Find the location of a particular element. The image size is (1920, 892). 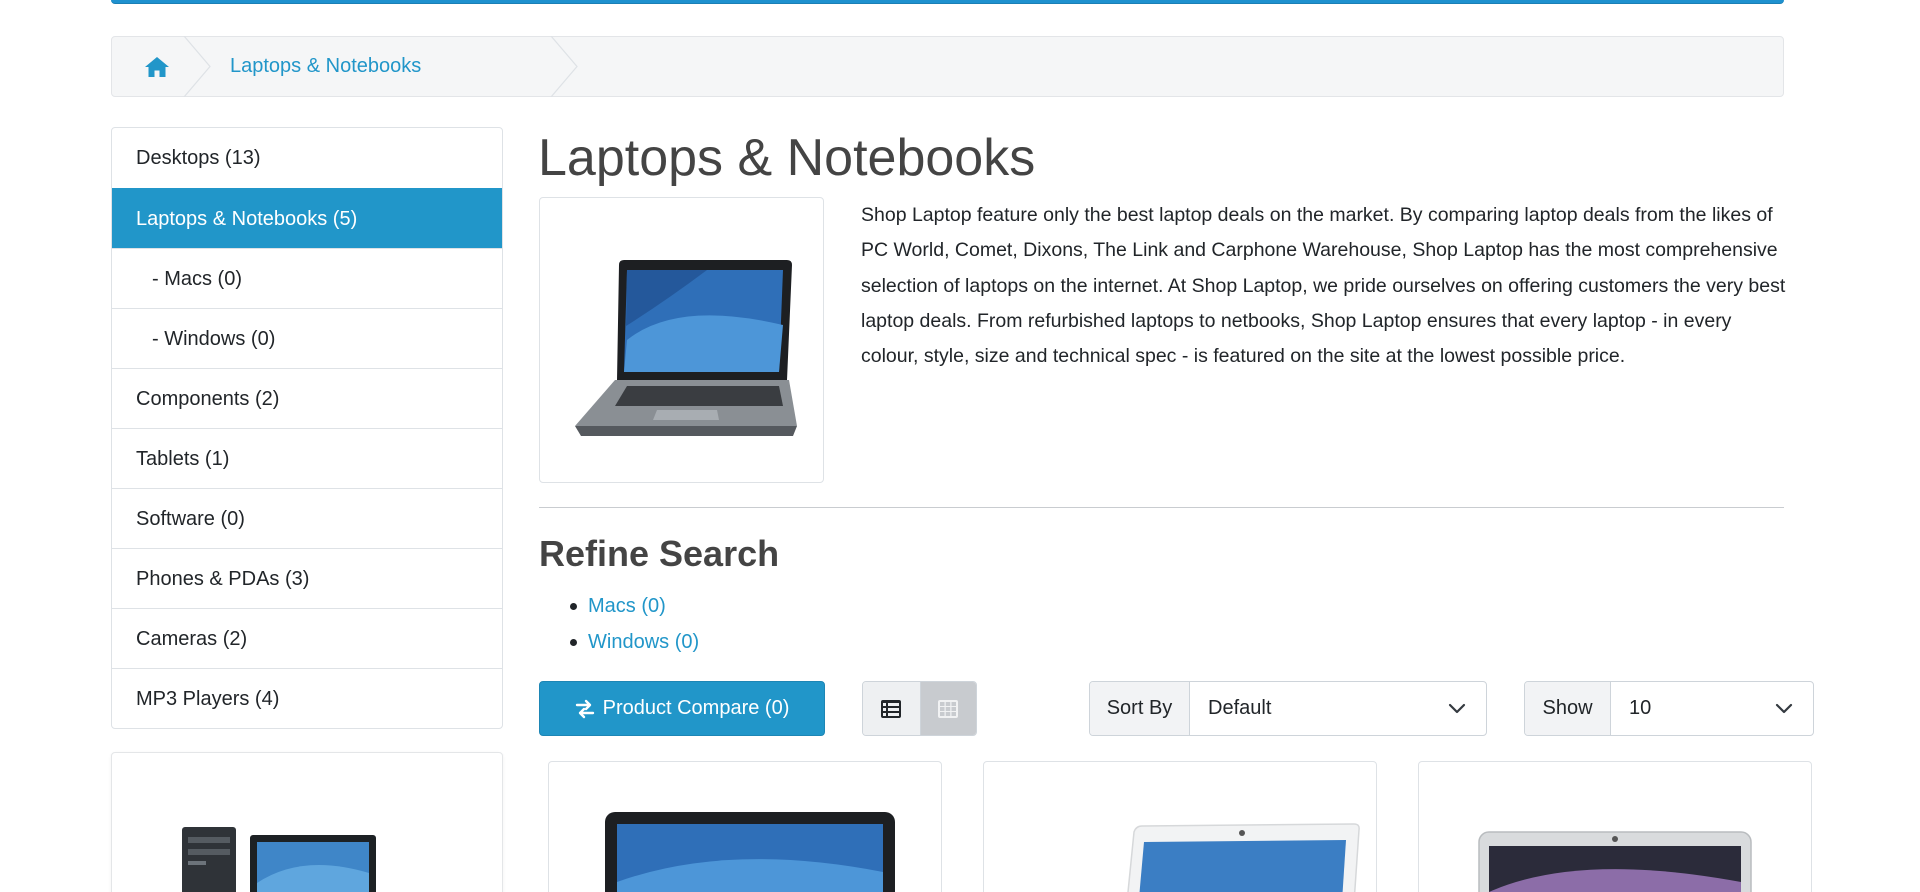

laptop-image is located at coordinates (685, 348).